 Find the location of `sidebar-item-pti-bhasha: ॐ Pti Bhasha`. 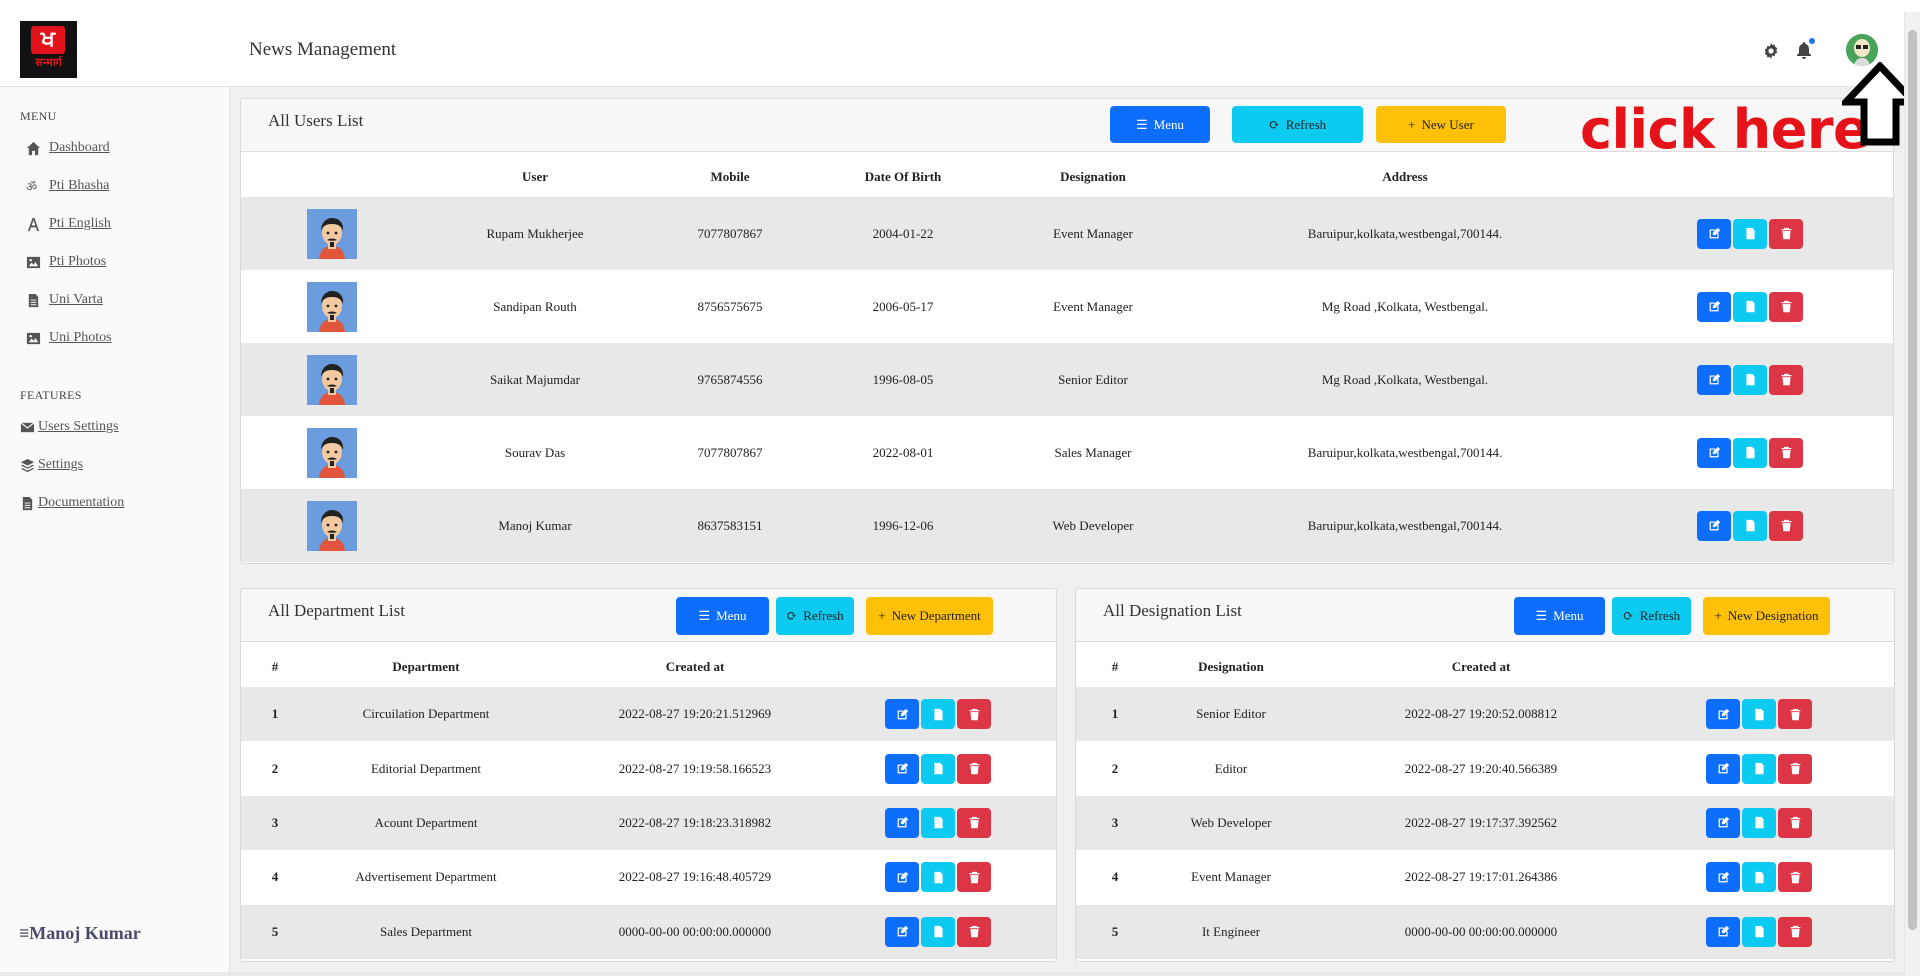

sidebar-item-pti-bhasha: ॐ Pti Bhasha is located at coordinates (67, 186).